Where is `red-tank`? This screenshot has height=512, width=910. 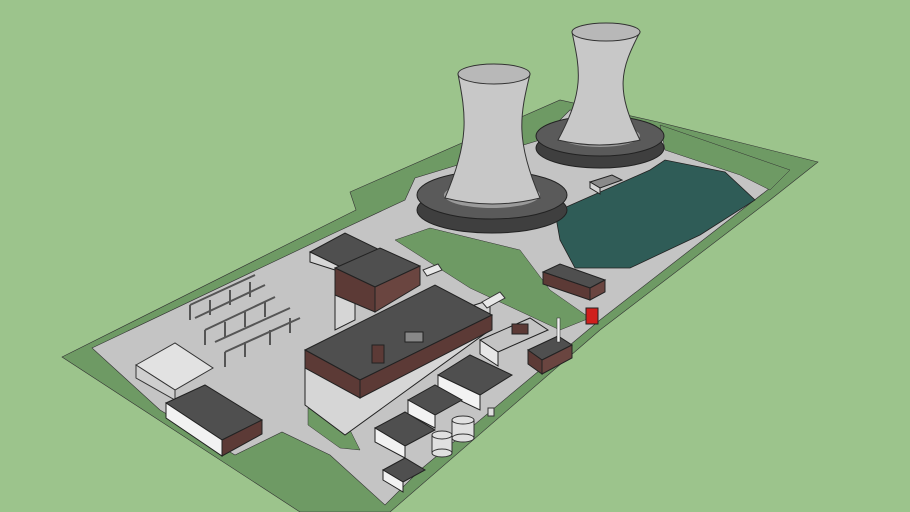 red-tank is located at coordinates (592, 316).